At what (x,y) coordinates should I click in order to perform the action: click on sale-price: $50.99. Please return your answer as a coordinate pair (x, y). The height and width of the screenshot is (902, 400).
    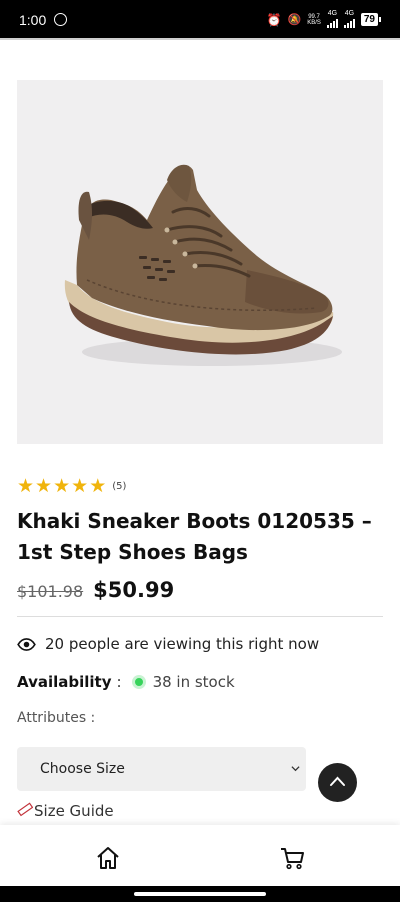
    Looking at the image, I should click on (134, 590).